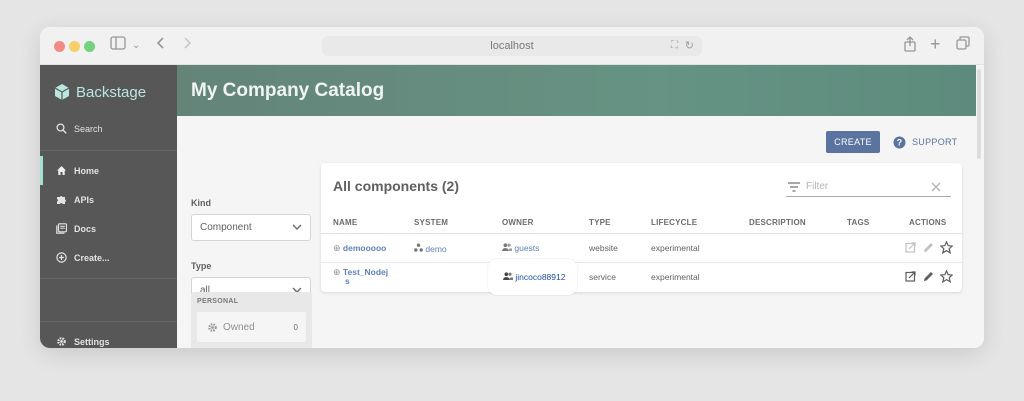 Image resolution: width=1024 pixels, height=401 pixels. I want to click on sidebar-toggle-icon, so click(118, 46).